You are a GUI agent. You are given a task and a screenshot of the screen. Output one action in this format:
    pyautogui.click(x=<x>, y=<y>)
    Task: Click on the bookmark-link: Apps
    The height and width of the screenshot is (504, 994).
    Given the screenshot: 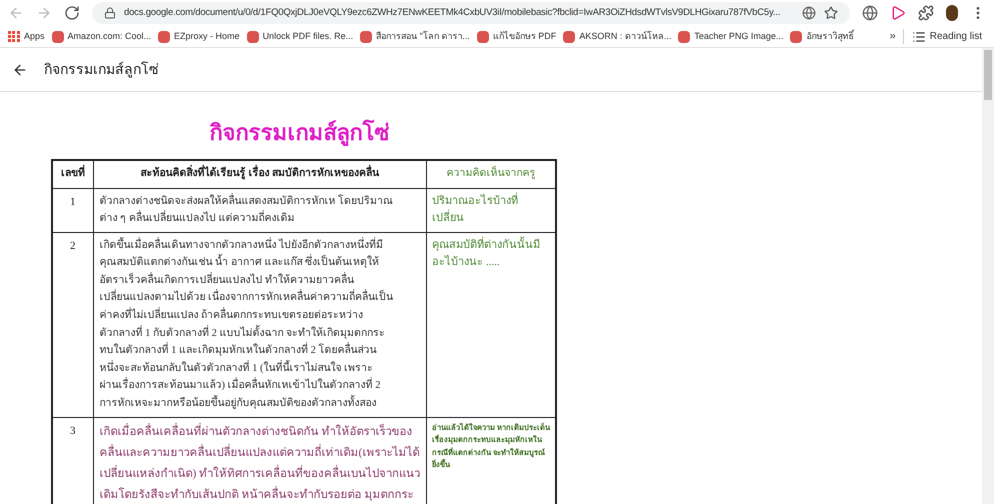 What is the action you would take?
    pyautogui.click(x=26, y=37)
    